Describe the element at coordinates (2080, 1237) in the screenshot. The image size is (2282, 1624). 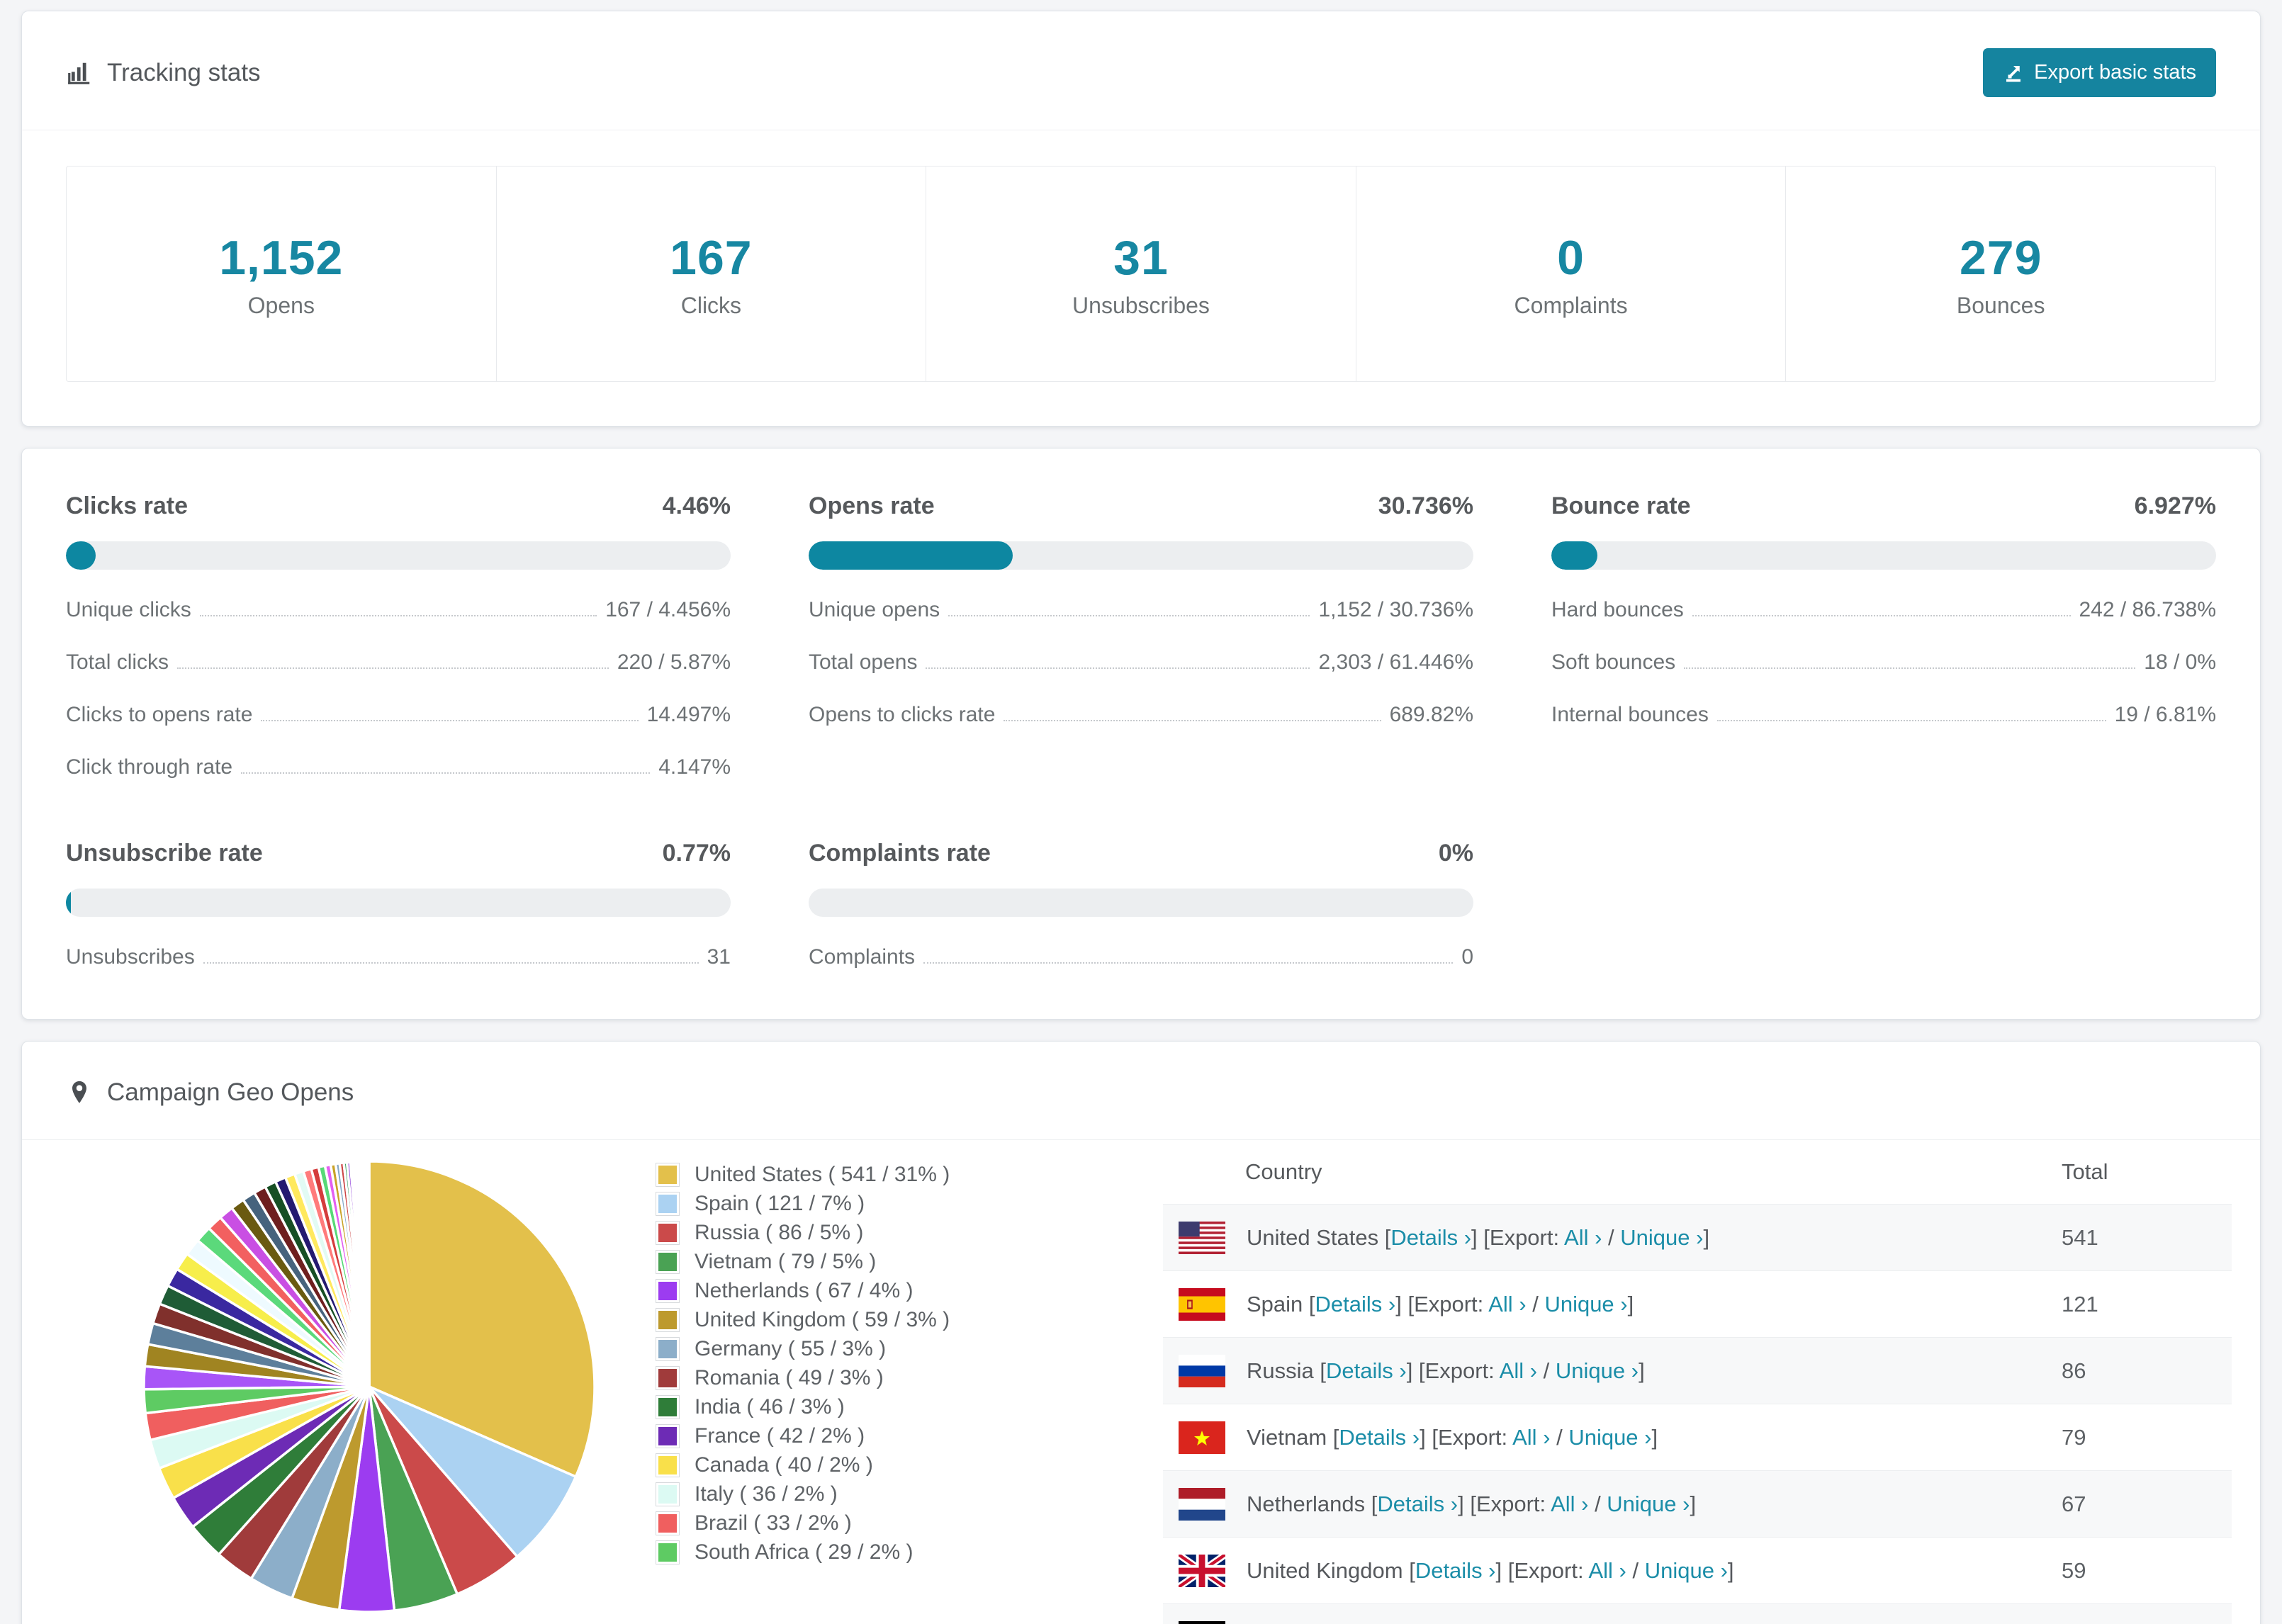
I see `country-total: 541` at that location.